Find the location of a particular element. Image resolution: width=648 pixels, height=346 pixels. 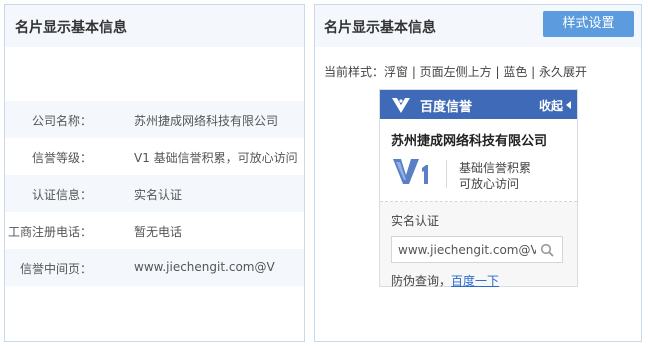

anti-fake-label: 防伪查询， is located at coordinates (421, 281).